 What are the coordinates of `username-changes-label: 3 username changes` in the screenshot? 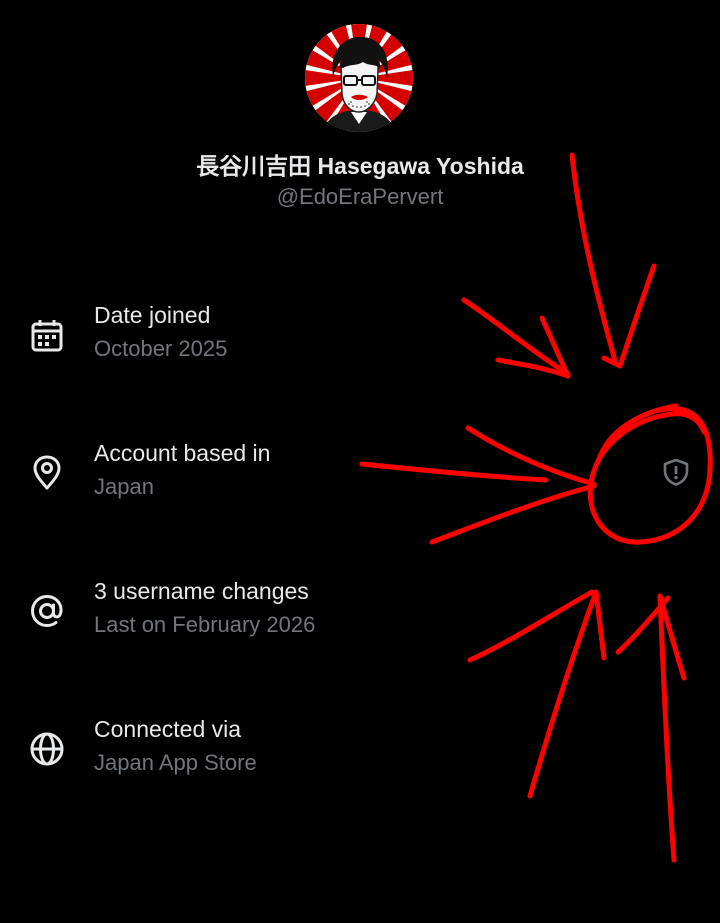 It's located at (201, 591).